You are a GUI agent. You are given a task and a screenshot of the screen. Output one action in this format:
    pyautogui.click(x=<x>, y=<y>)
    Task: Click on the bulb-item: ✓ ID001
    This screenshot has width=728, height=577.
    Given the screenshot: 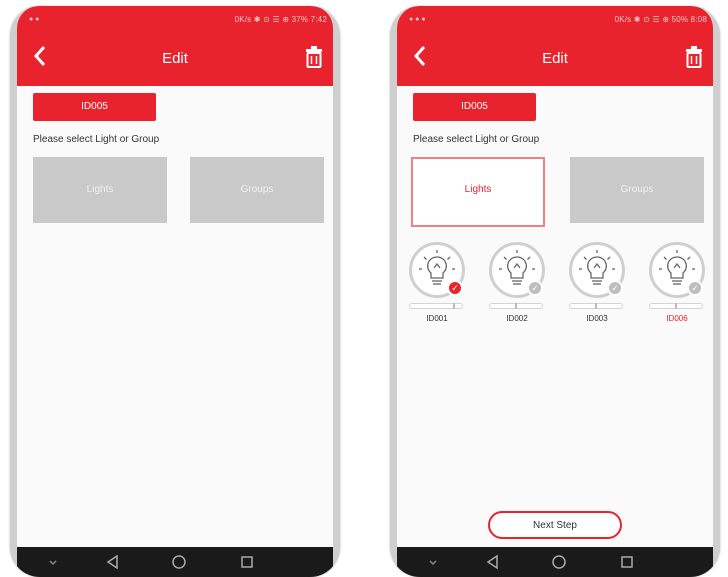 What is the action you would take?
    pyautogui.click(x=439, y=286)
    